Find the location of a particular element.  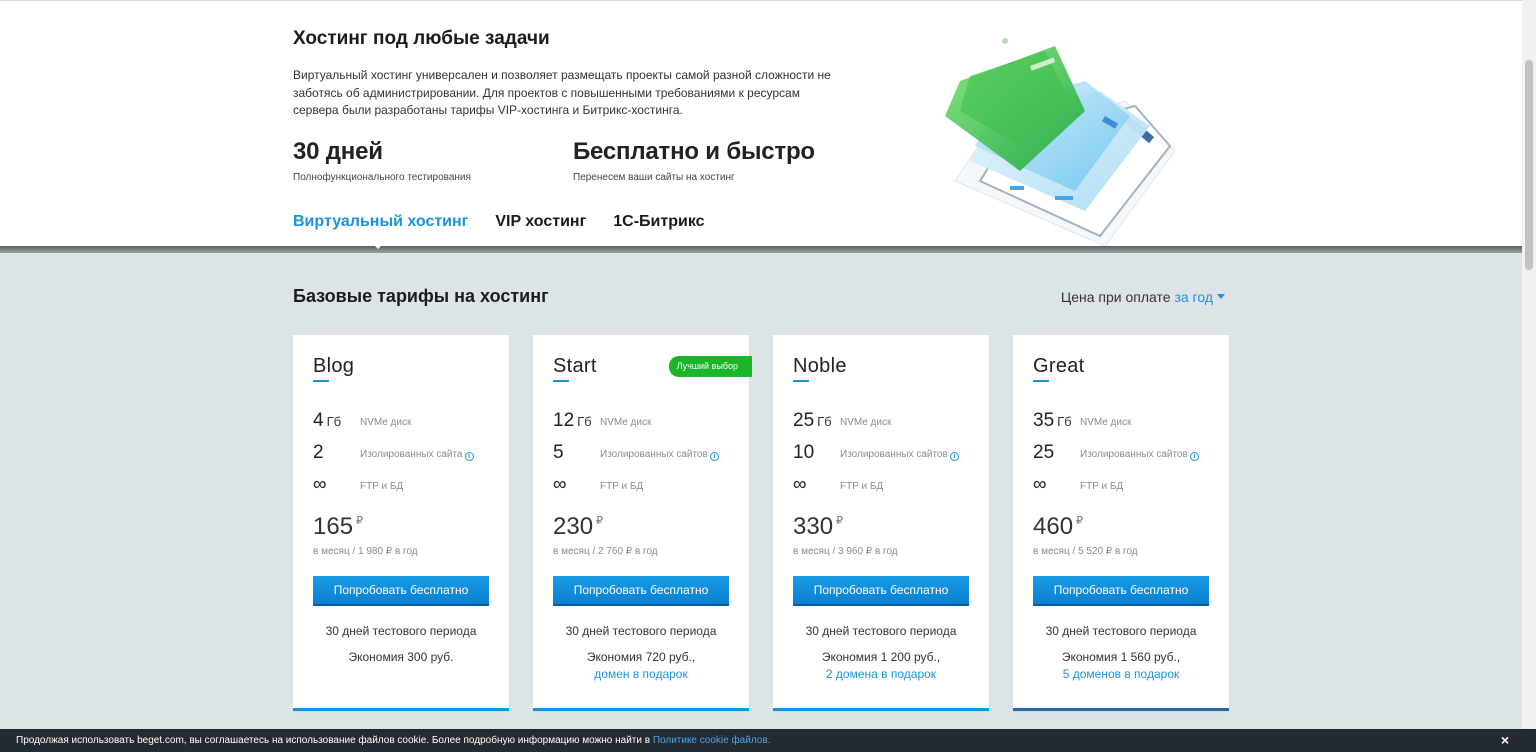

plan-price: 230 ₽ is located at coordinates (578, 526).